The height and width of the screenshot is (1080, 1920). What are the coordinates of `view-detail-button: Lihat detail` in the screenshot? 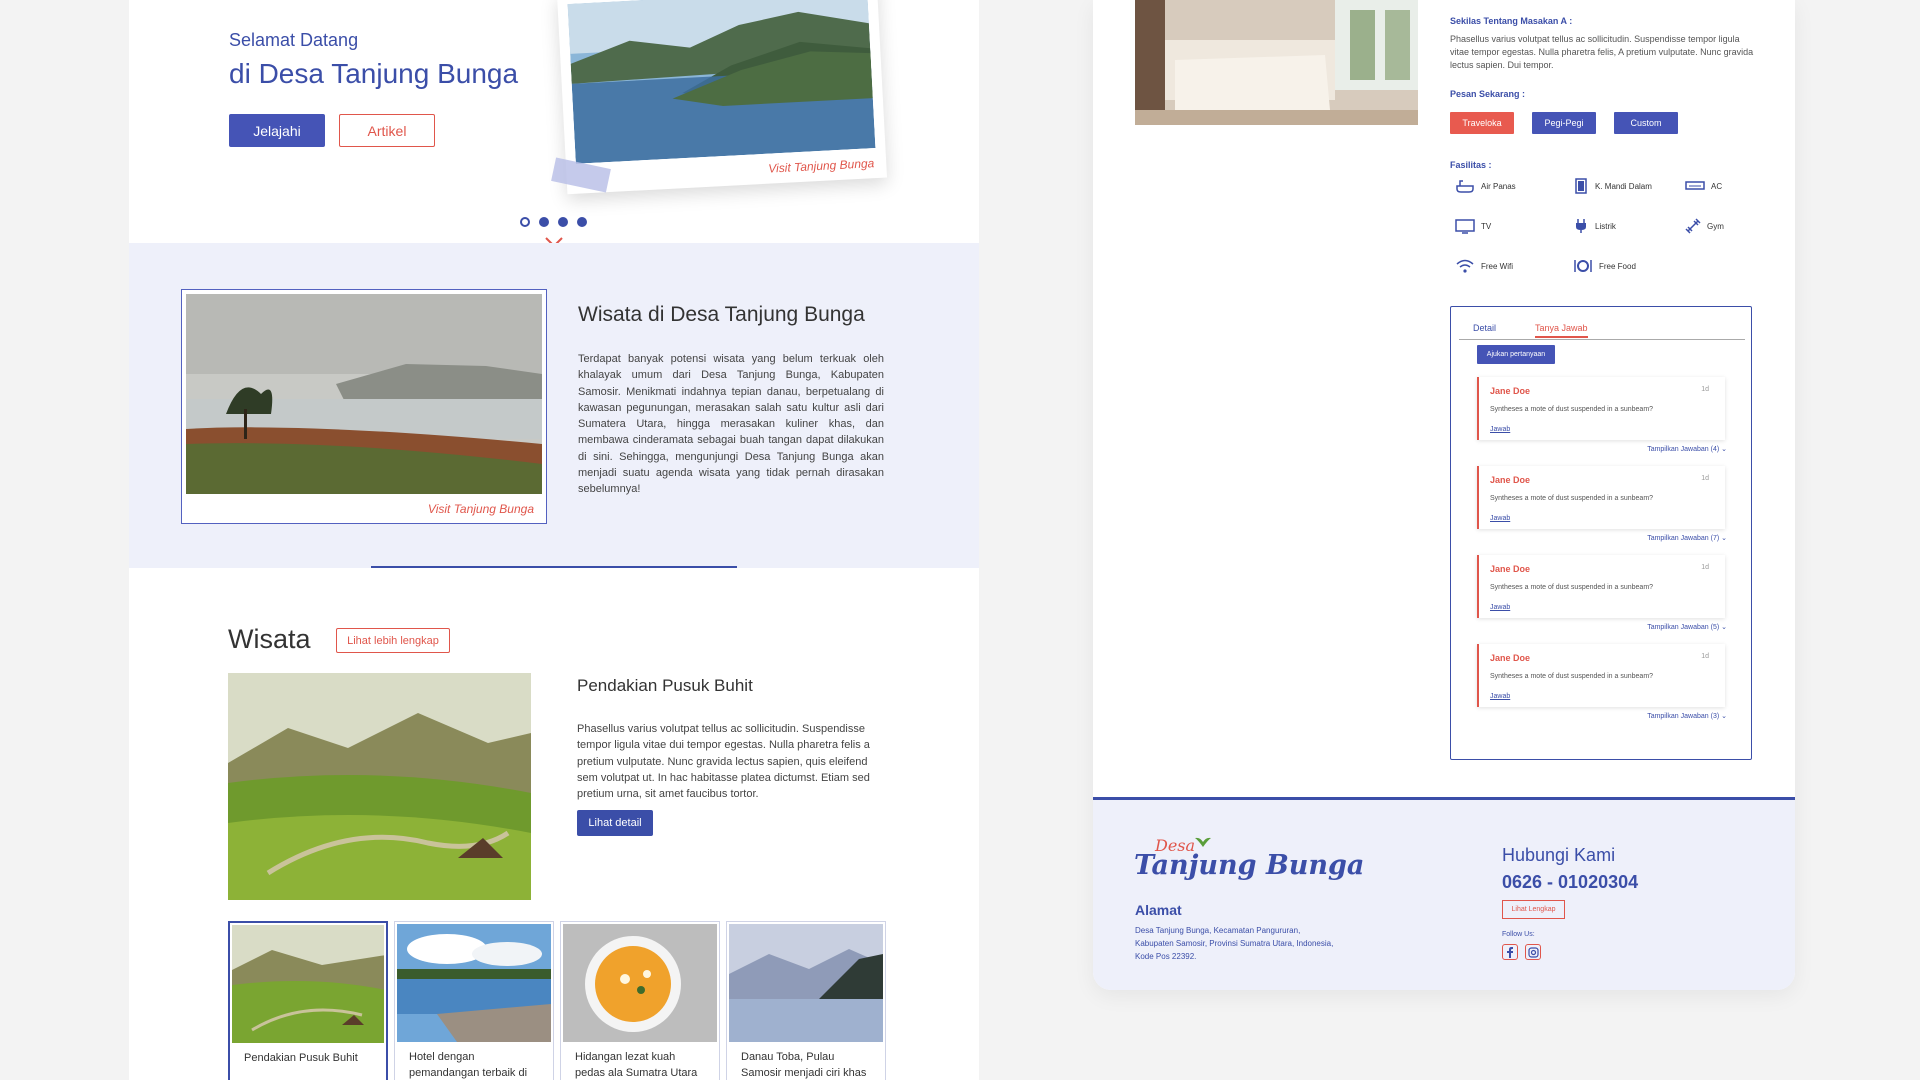 It's located at (615, 823).